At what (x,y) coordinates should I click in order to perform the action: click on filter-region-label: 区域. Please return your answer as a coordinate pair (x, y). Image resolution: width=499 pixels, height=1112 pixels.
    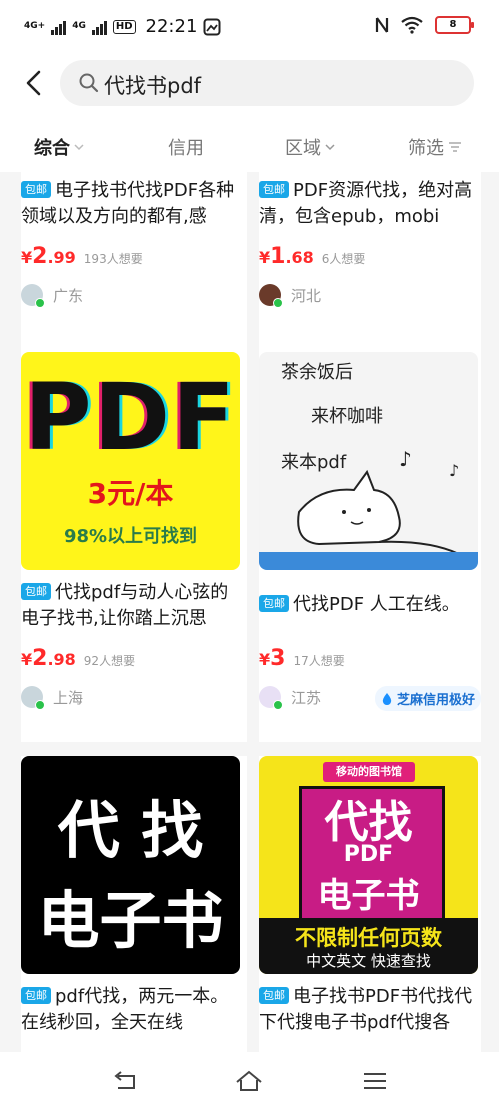
    Looking at the image, I should click on (303, 148).